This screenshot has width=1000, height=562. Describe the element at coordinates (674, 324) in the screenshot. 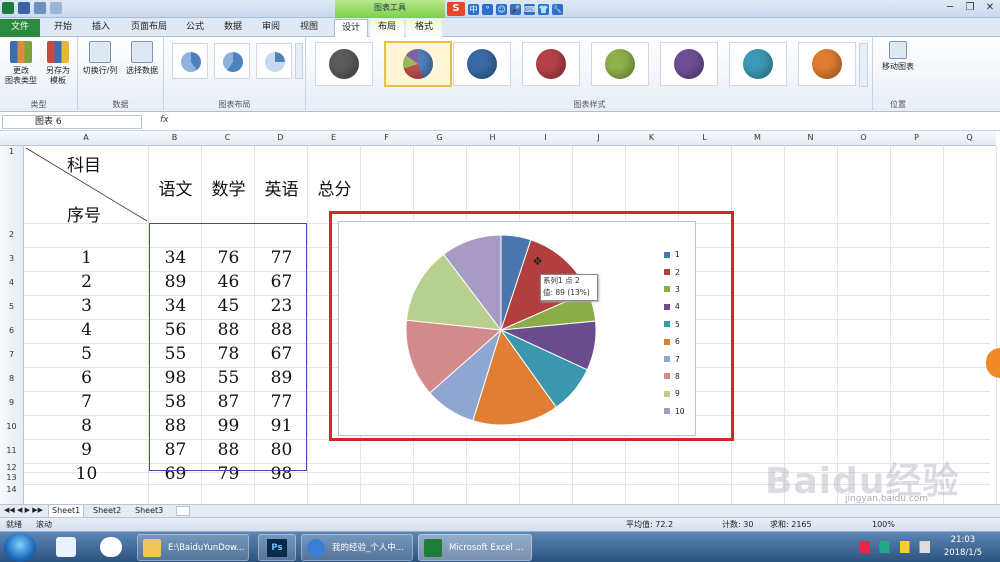

I see `legend-item: 5` at that location.